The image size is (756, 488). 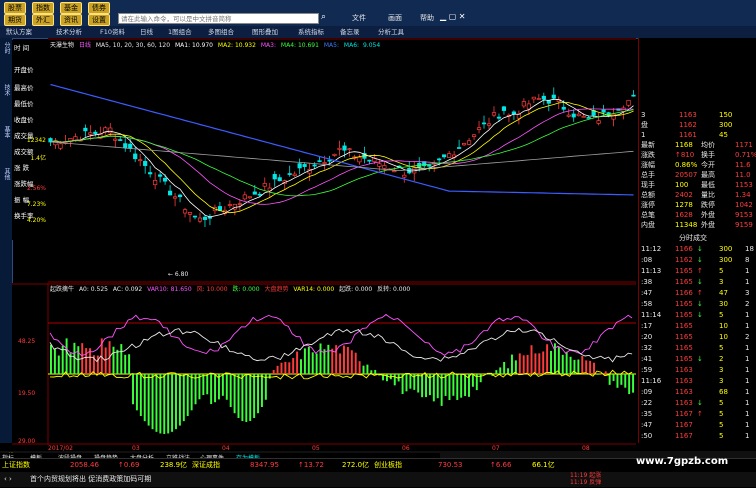 I want to click on nav-forex: 外汇, so click(x=43, y=20).